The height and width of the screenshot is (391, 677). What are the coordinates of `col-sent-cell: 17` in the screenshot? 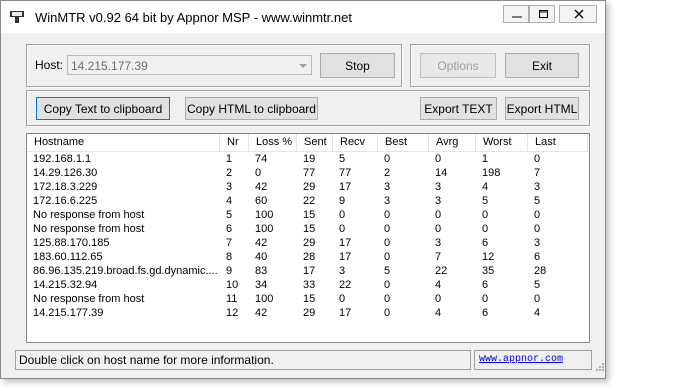 It's located at (309, 271).